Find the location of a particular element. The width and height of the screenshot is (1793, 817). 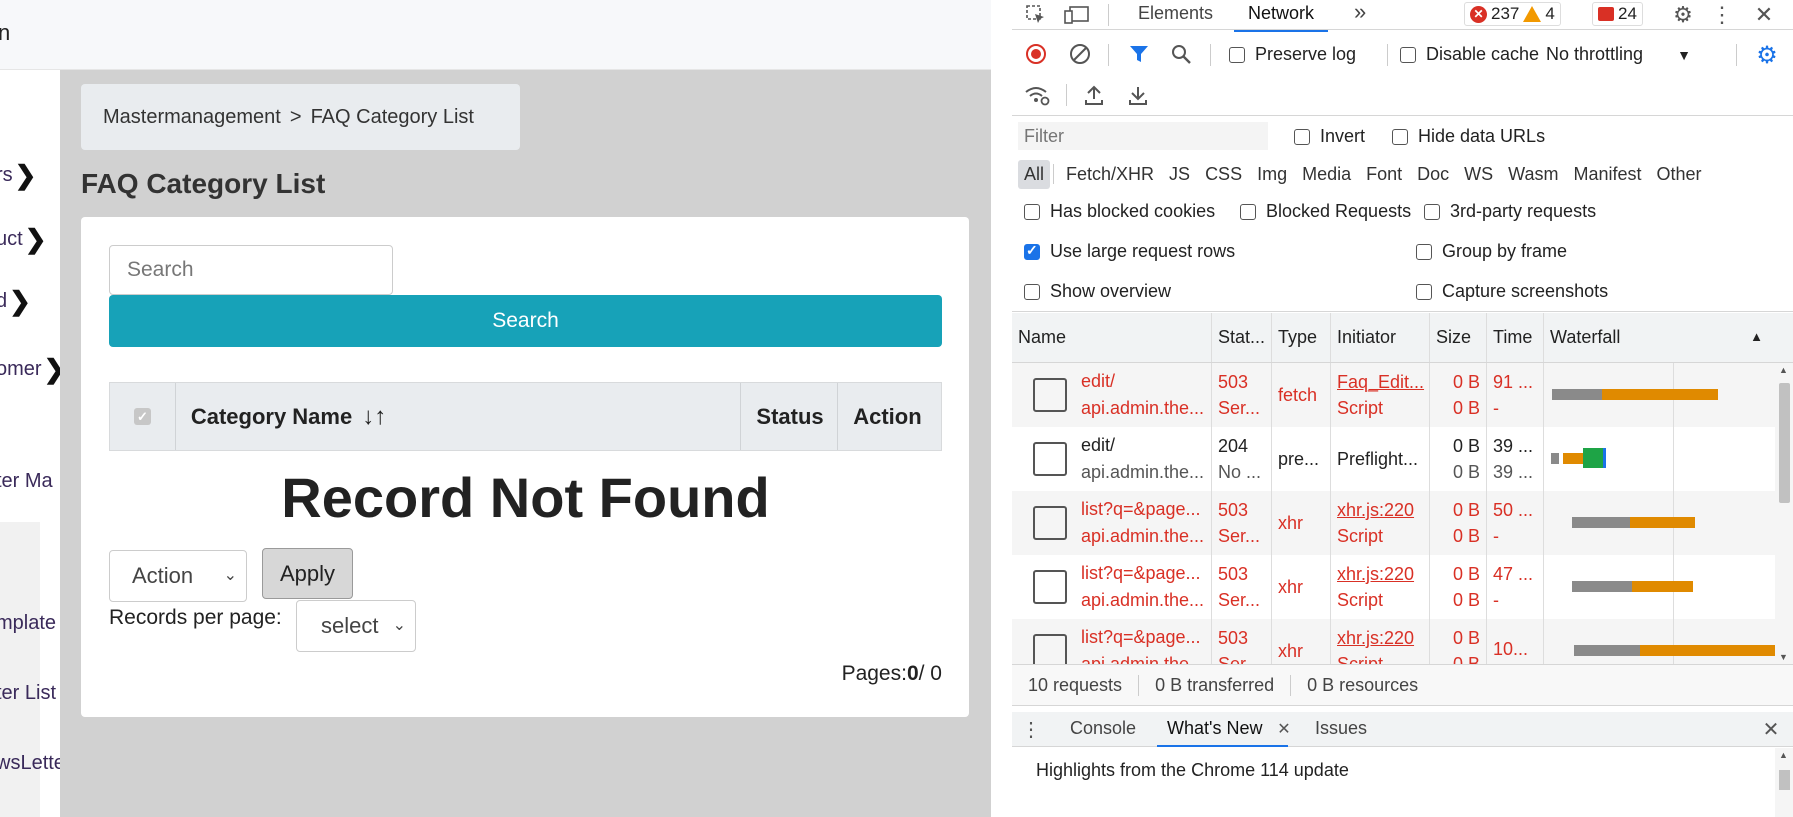

capture-screenshots-checkbox: Capture screenshots is located at coordinates (1512, 291).